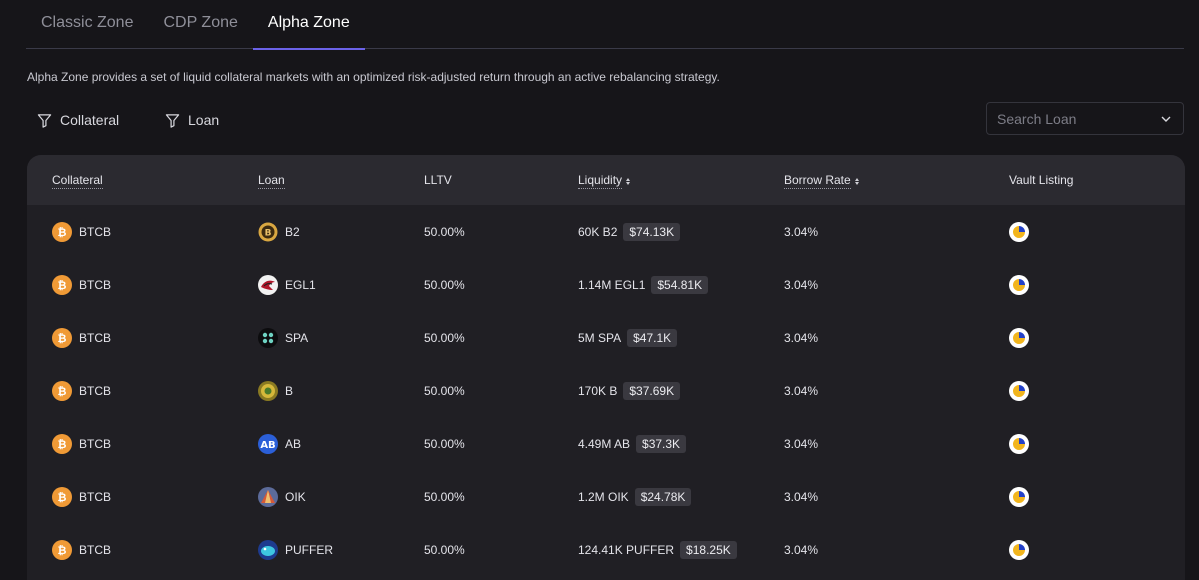 The height and width of the screenshot is (580, 1199). I want to click on liquidity-cell: 4.49M AB $37.3K, so click(632, 443).